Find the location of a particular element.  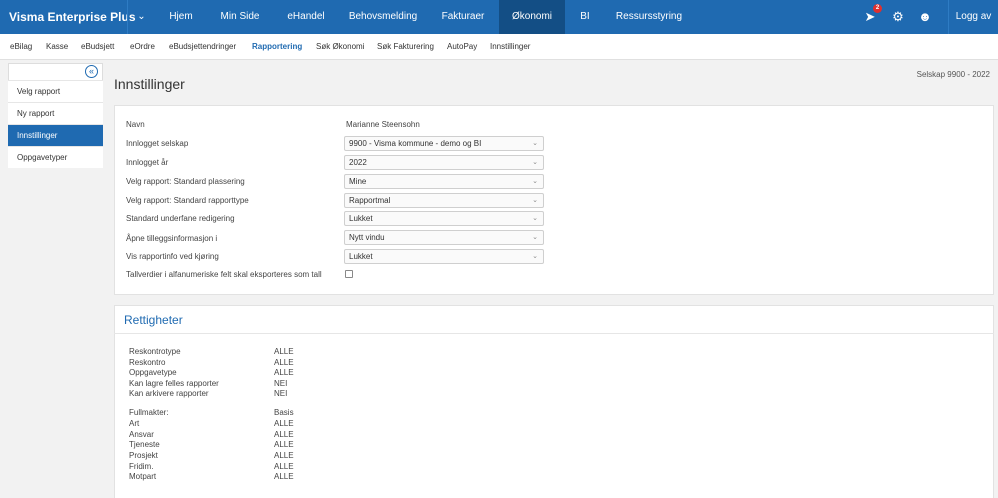

sidebar-item-velg-rapport: Velg rapport is located at coordinates (55, 91).